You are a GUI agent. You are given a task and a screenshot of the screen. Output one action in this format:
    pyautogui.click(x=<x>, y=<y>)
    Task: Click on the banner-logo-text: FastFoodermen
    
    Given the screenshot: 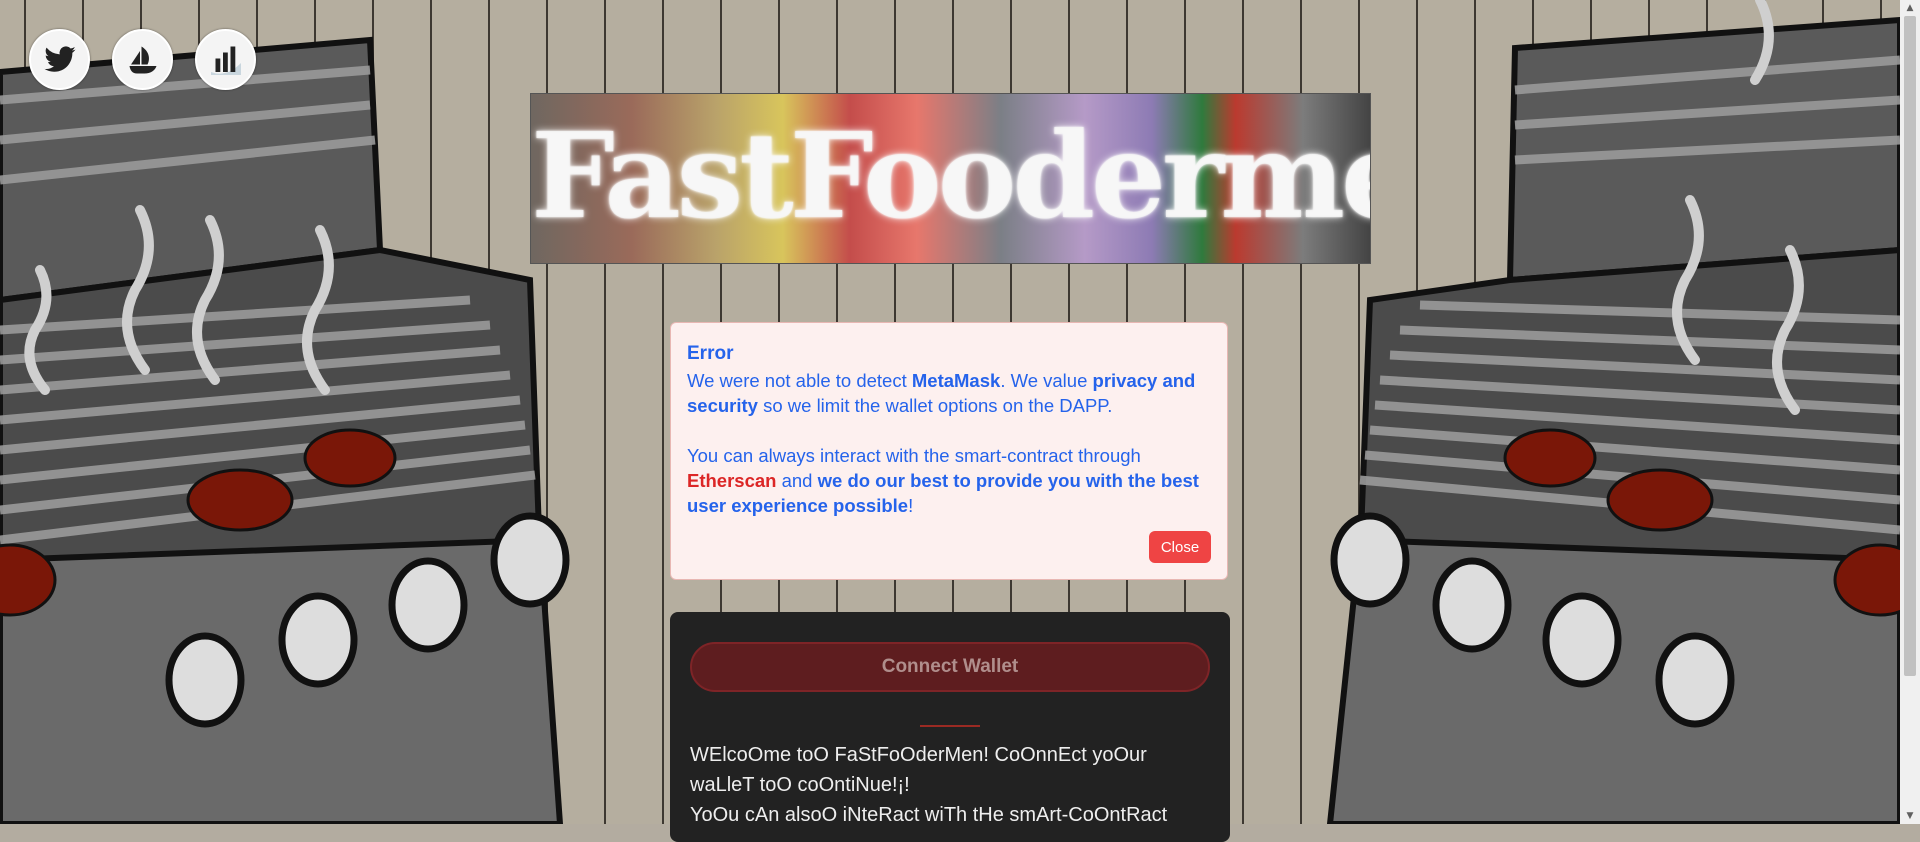 What is the action you would take?
    pyautogui.click(x=950, y=175)
    